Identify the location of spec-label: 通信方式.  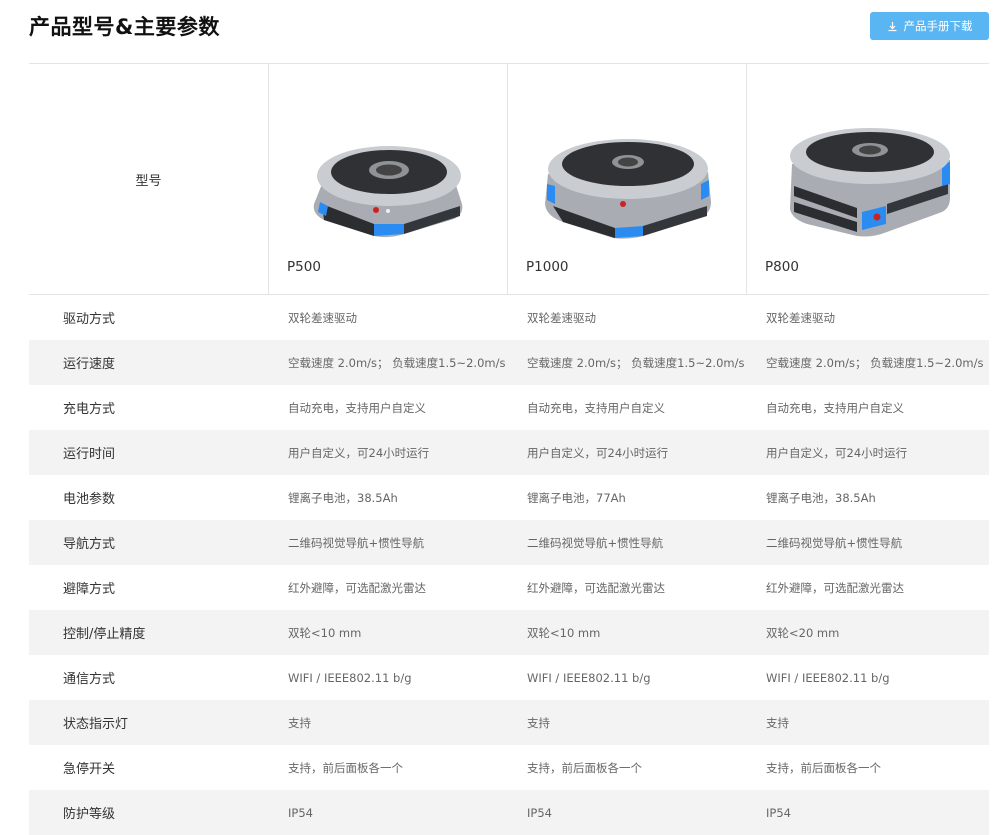
(89, 679).